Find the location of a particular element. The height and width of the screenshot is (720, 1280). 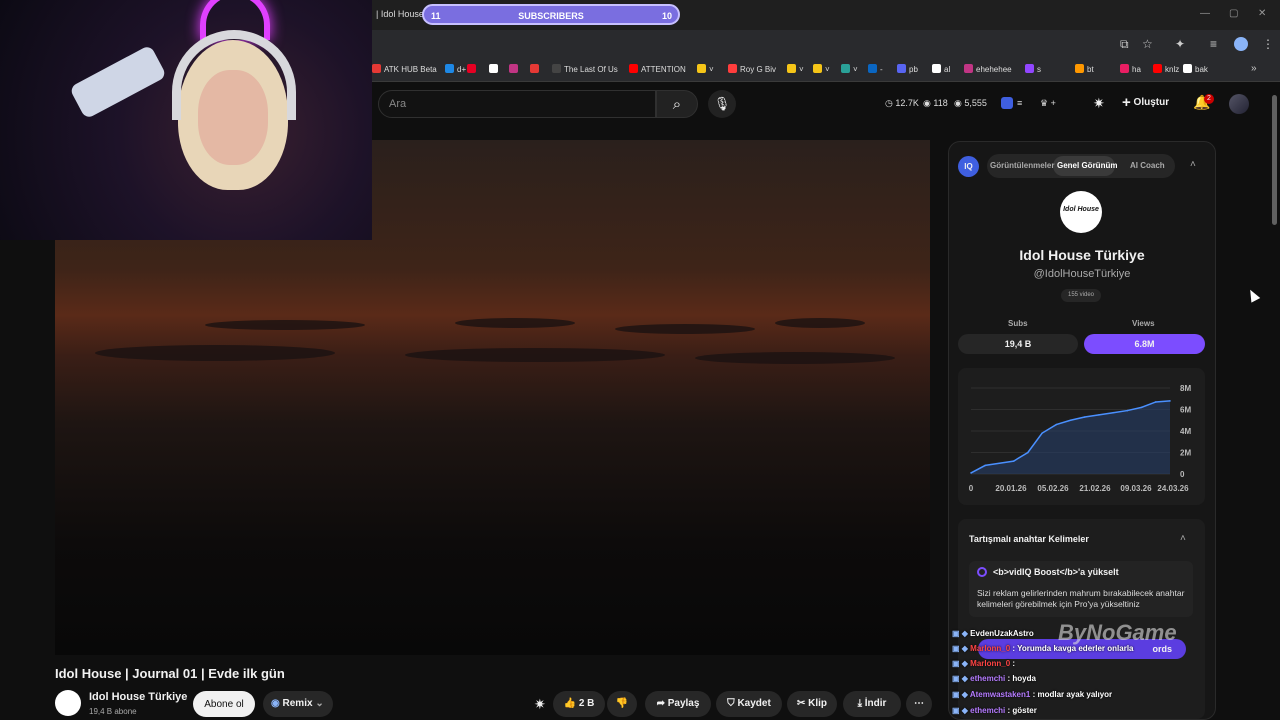

bookmark-item: bak is located at coordinates (1195, 69).